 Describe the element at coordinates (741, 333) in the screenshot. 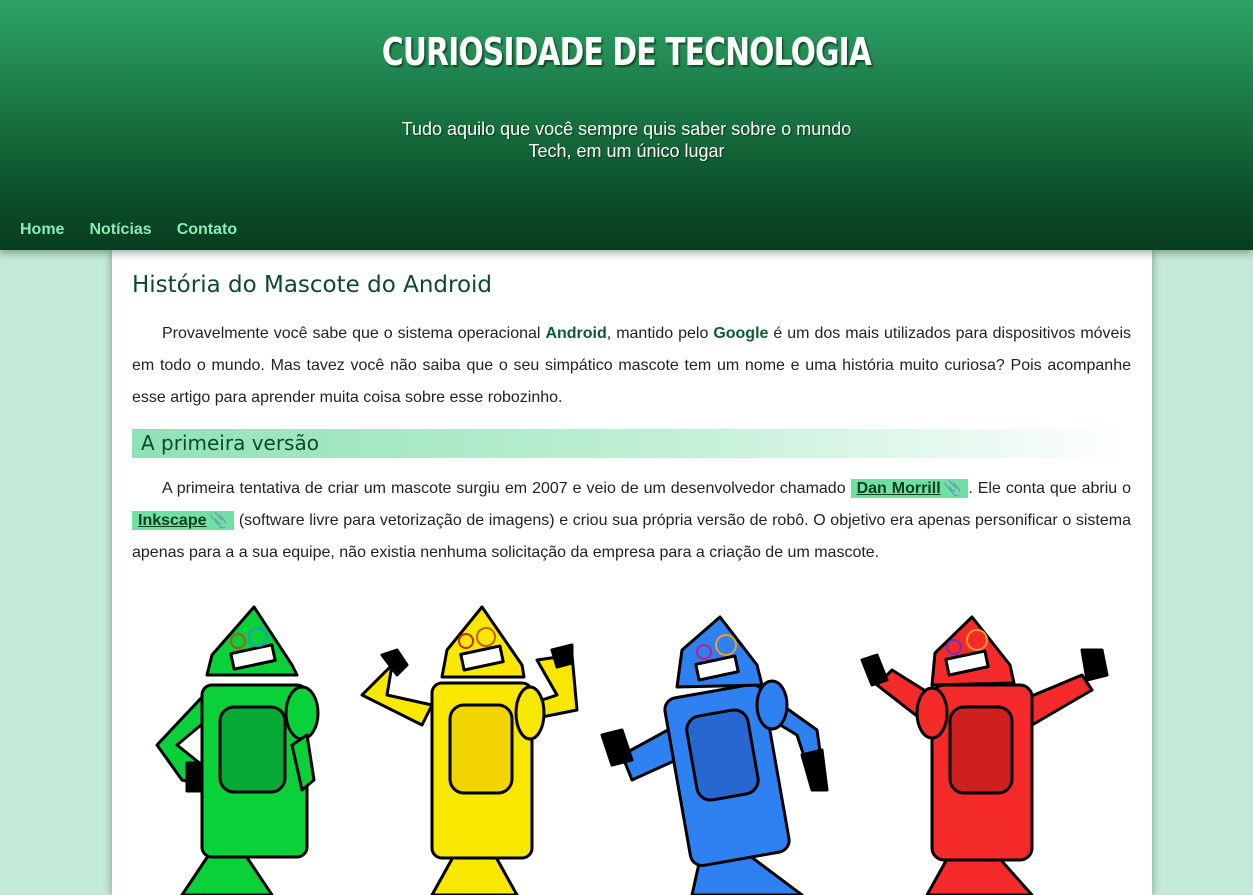

I see `google-term: Google` at that location.